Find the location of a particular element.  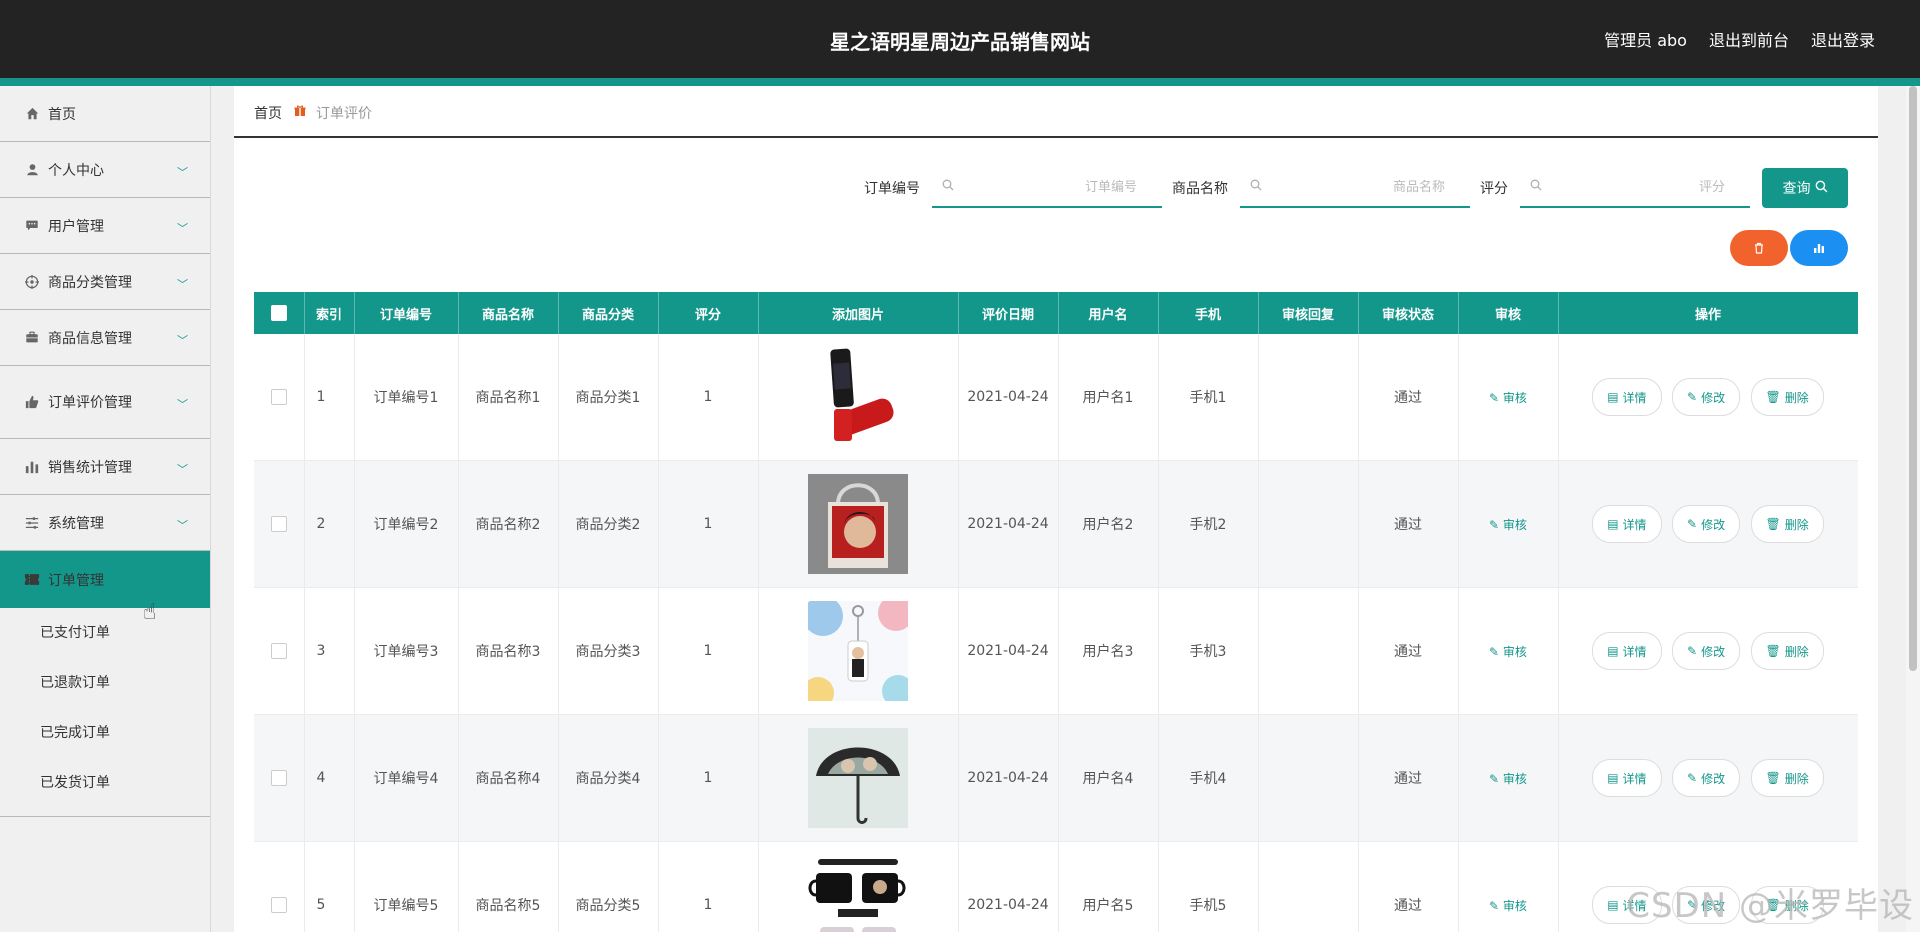

batch-delete-button is located at coordinates (1759, 248).